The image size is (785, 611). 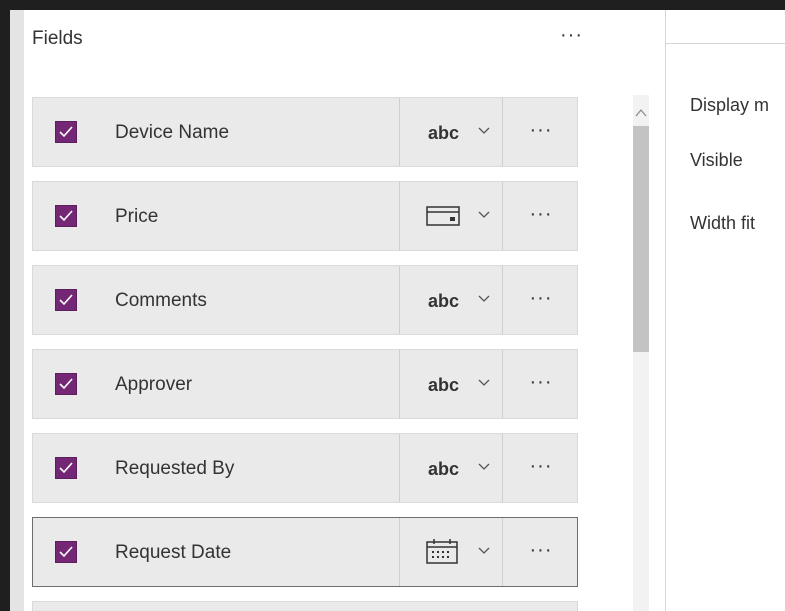 What do you see at coordinates (17, 310) in the screenshot?
I see `left-rail` at bounding box center [17, 310].